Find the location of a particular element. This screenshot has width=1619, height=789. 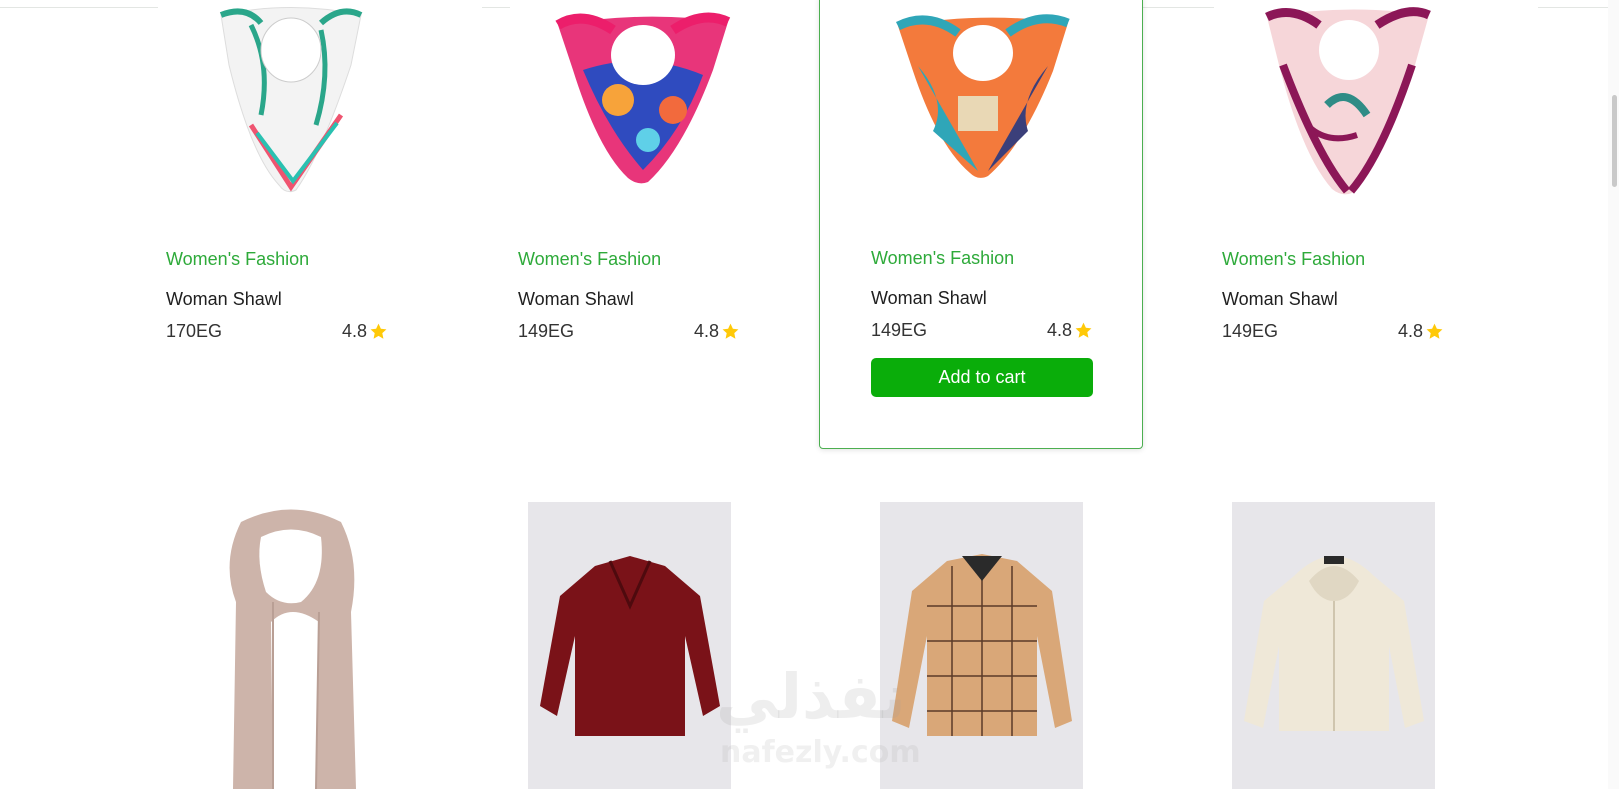

price-rating-row: 170EG 4.8 is located at coordinates (277, 331).